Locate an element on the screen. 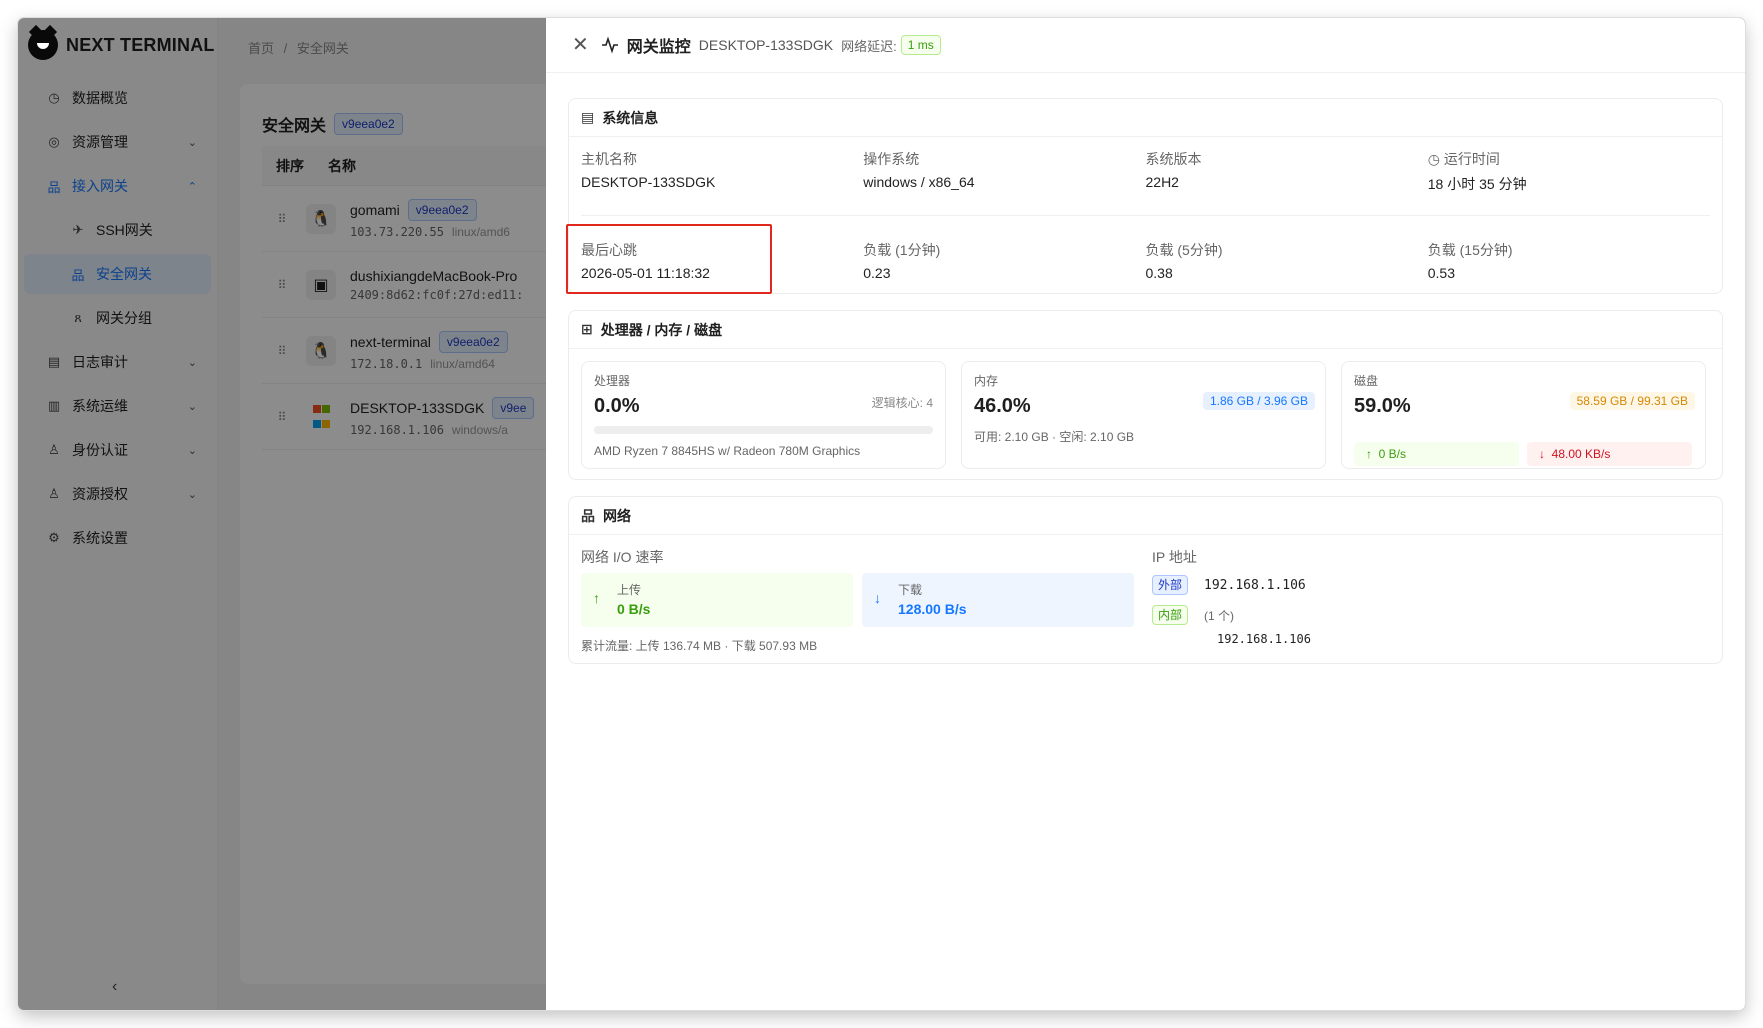 The width and height of the screenshot is (1763, 1028). disk-tag: 58.59 GB / 99.31 GB is located at coordinates (1632, 401).